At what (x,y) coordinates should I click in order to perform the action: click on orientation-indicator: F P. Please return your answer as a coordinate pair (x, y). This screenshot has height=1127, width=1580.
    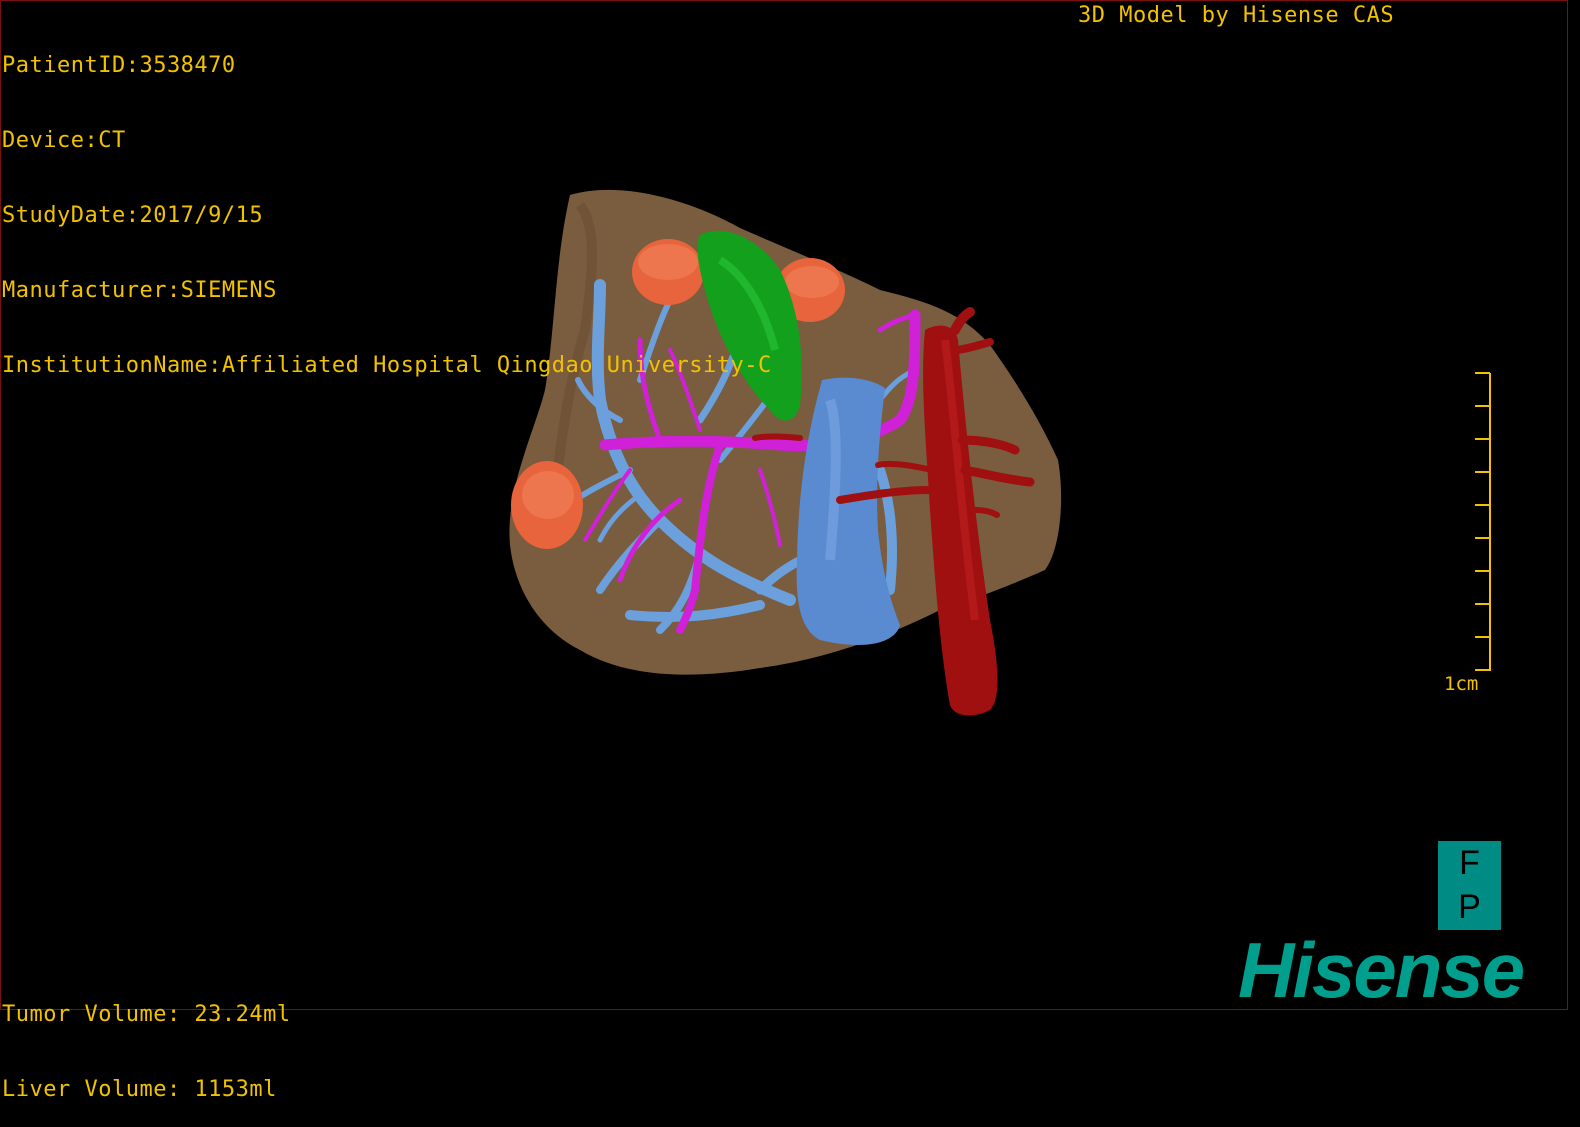
    Looking at the image, I should click on (1469, 885).